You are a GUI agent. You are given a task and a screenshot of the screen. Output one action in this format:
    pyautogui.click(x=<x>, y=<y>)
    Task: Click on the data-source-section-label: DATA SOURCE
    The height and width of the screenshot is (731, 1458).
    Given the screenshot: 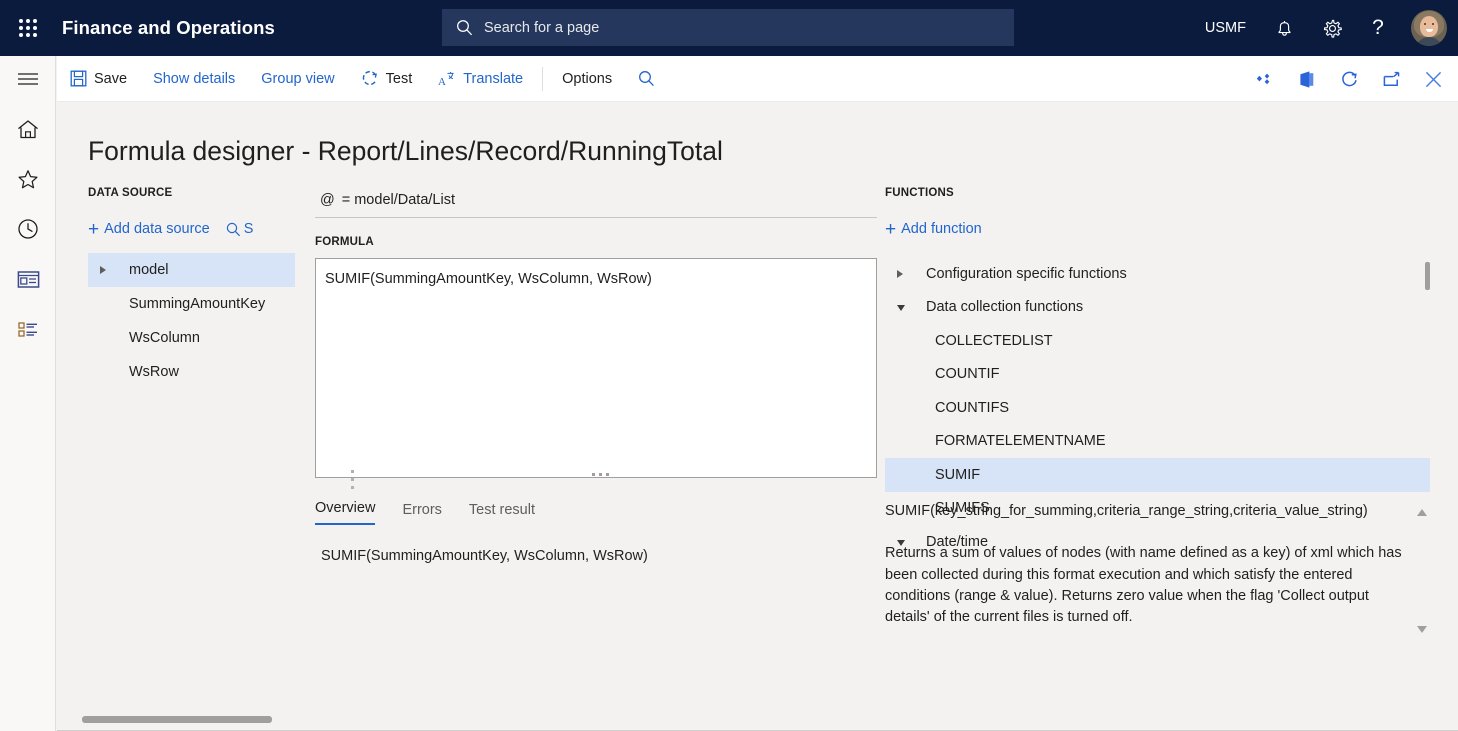 What is the action you would take?
    pyautogui.click(x=130, y=193)
    